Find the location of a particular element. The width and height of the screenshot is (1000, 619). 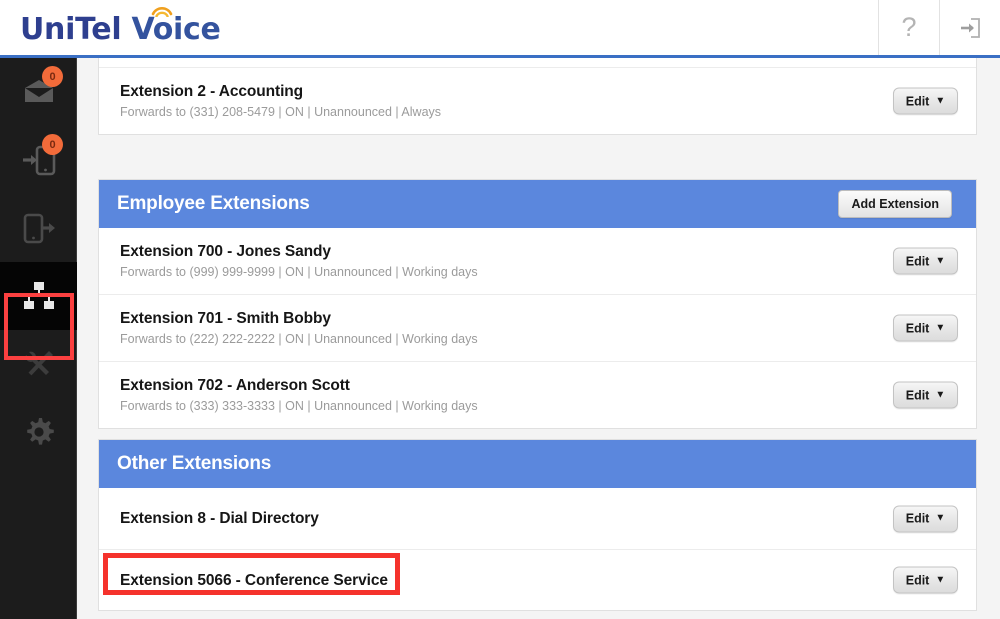

header-actions: ? is located at coordinates (939, 27).